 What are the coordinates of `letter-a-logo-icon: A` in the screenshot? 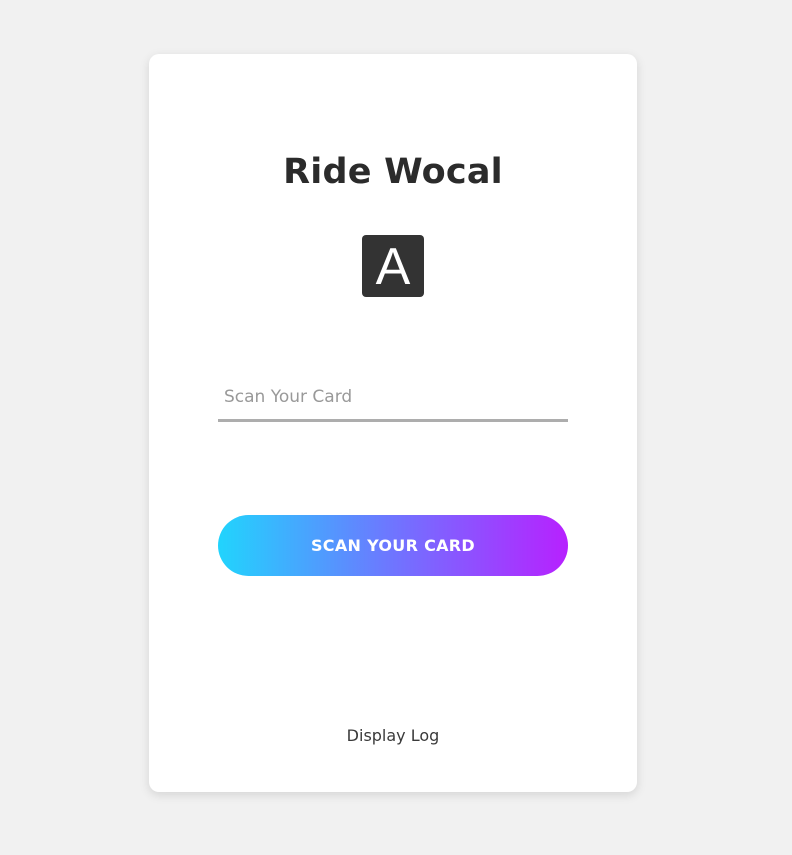 It's located at (393, 266).